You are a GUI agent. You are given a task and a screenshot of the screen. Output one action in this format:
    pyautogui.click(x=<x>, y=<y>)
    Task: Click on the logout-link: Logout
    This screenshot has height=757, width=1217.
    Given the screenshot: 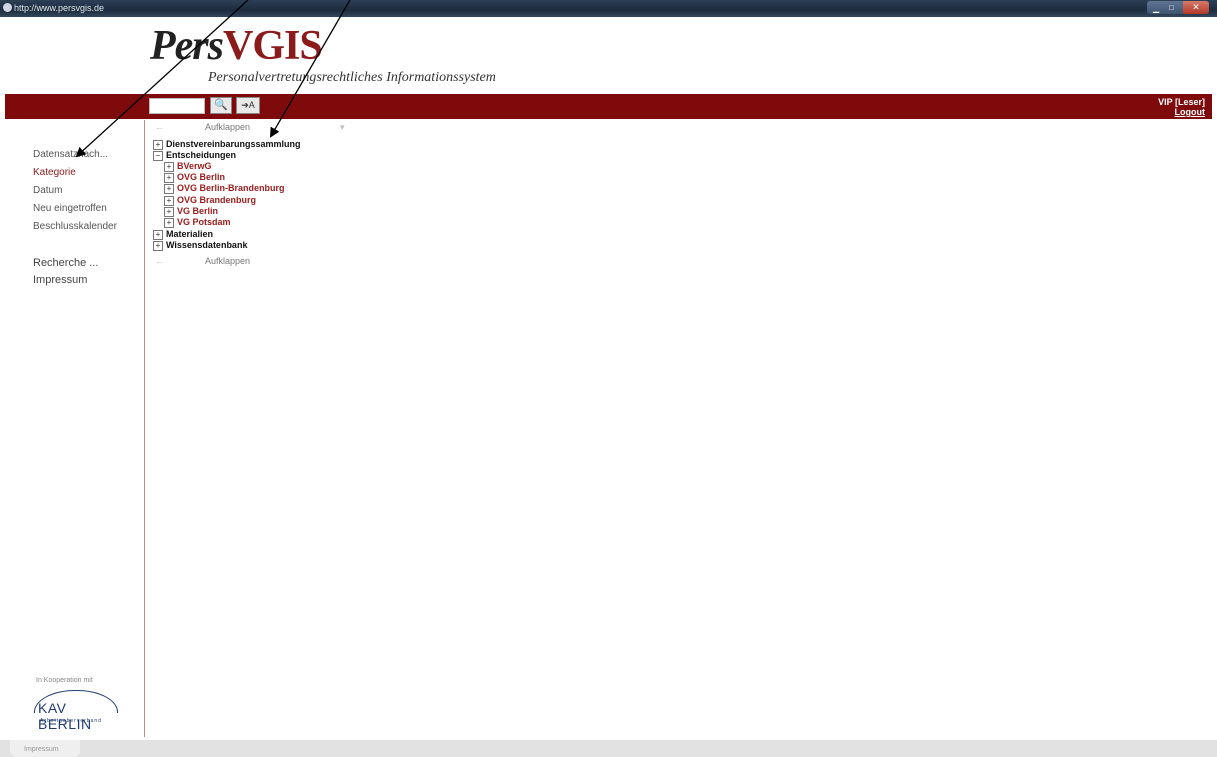 What is the action you would take?
    pyautogui.click(x=1190, y=112)
    